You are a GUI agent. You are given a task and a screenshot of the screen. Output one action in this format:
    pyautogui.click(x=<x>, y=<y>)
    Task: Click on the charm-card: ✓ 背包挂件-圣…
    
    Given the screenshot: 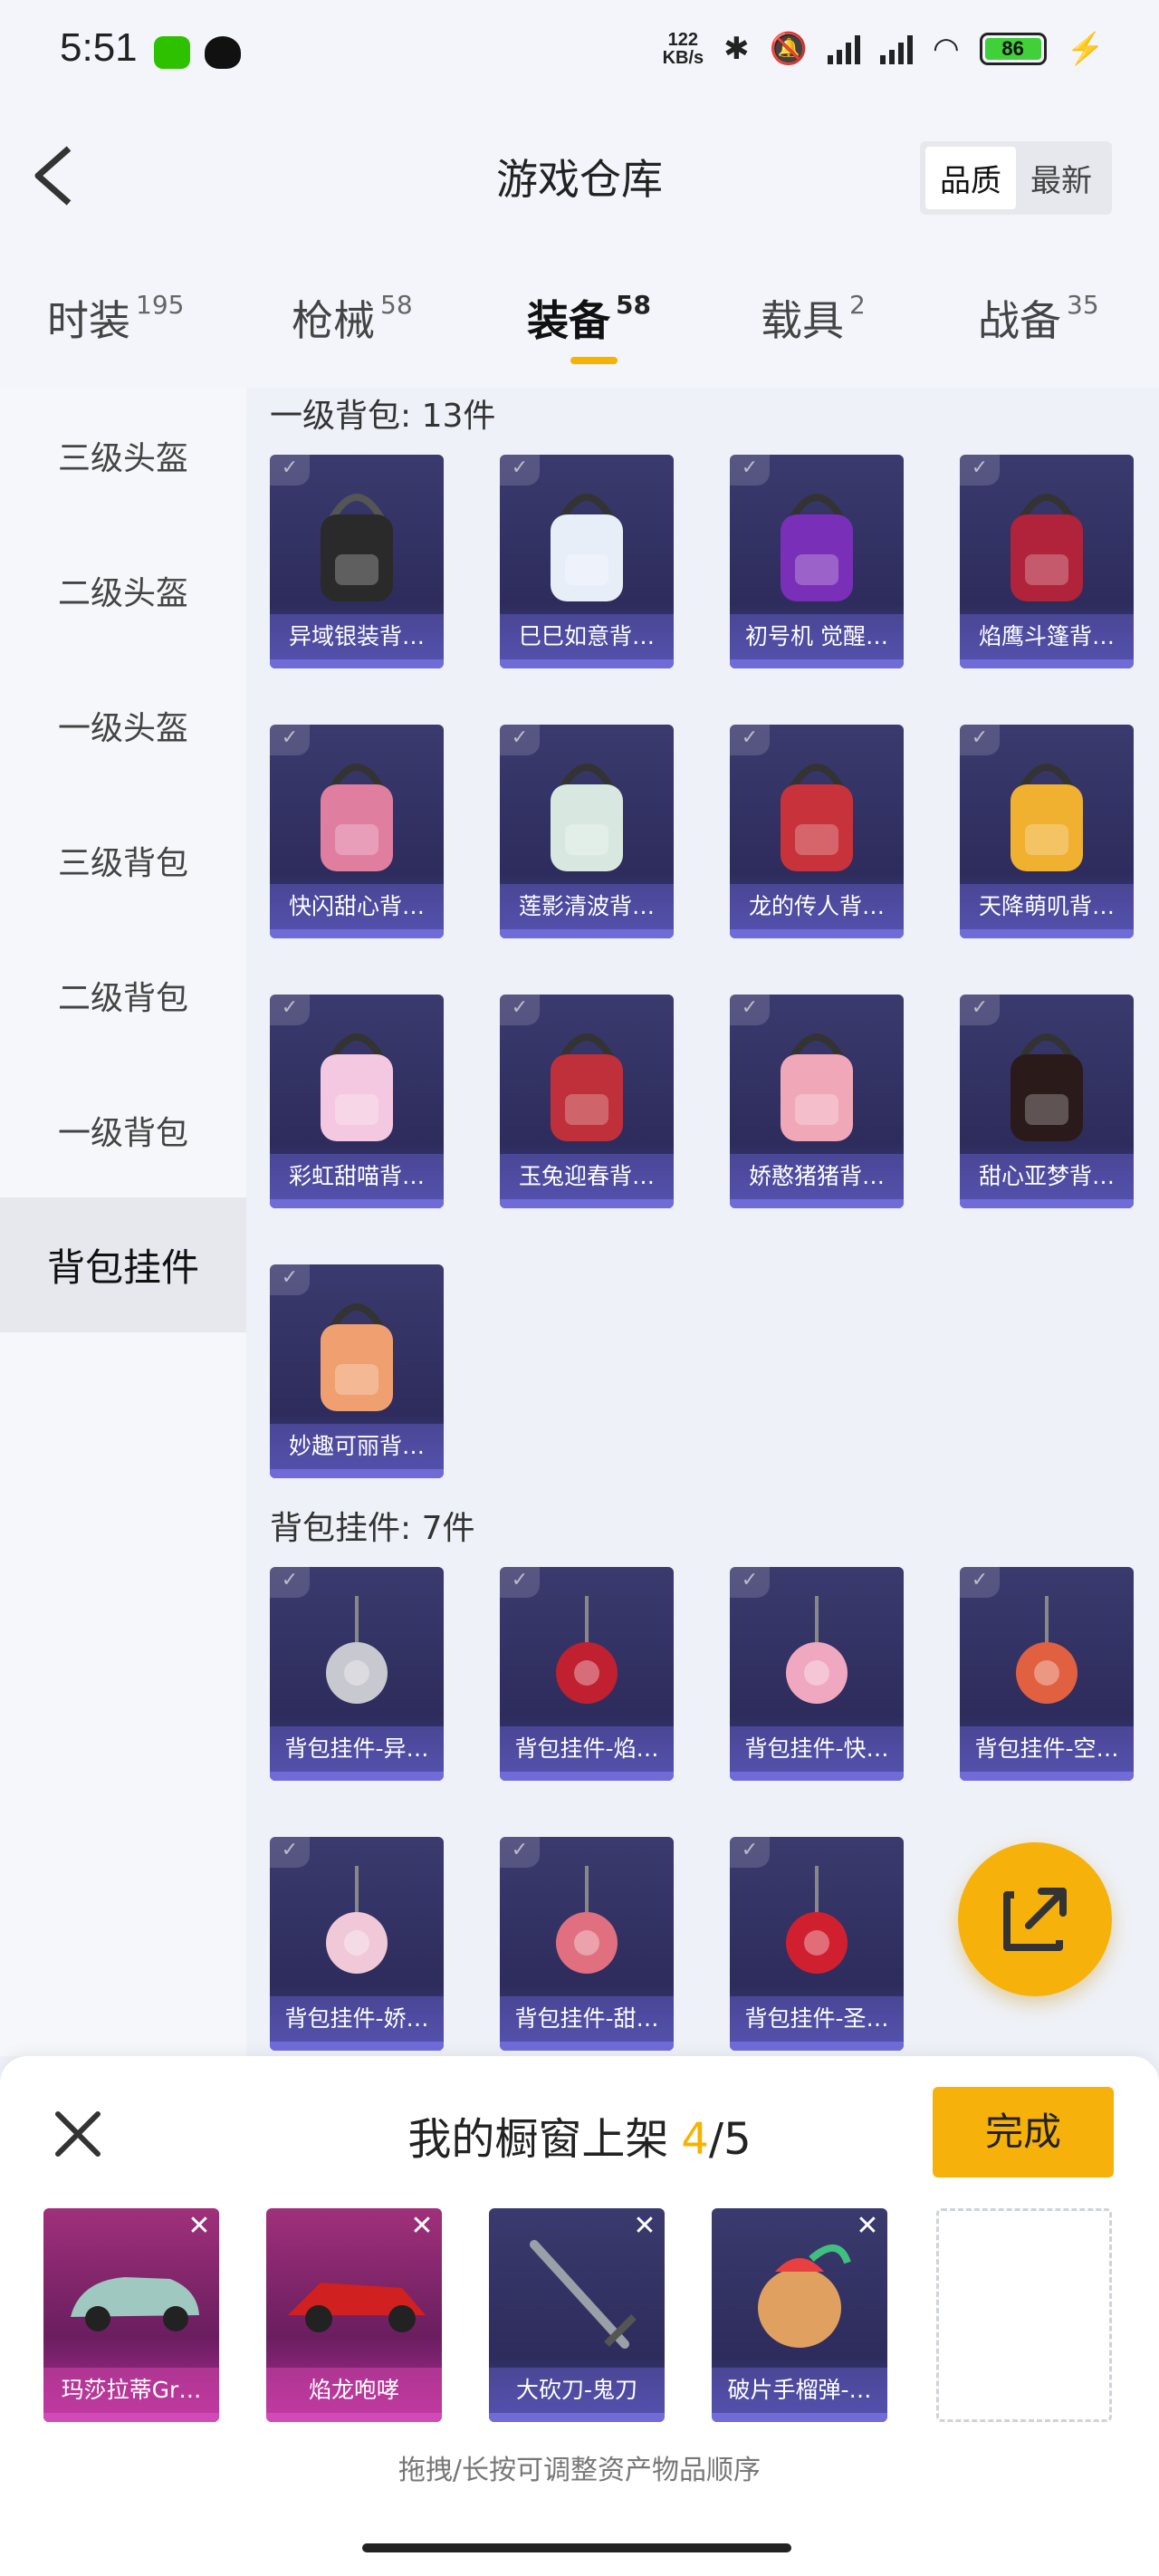 What is the action you would take?
    pyautogui.click(x=817, y=1944)
    